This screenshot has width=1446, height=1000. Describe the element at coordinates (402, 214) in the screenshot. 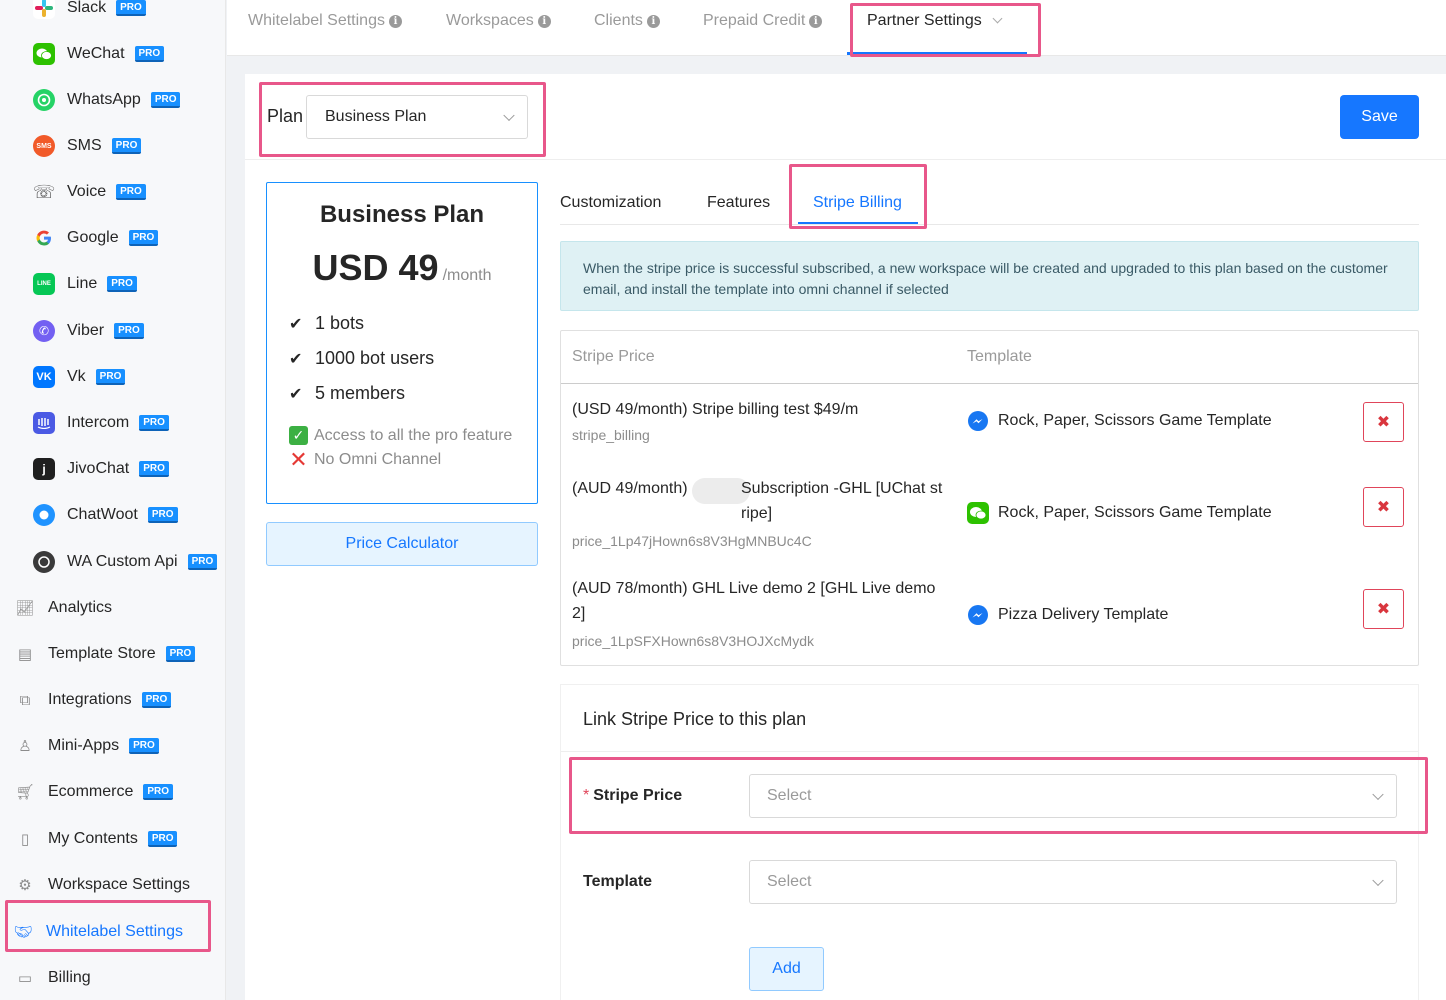

I see `plan-name: Business Plan` at that location.